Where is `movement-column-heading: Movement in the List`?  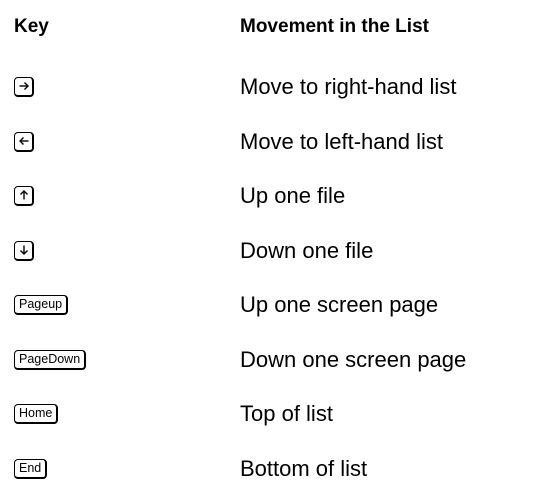 movement-column-heading: Movement in the List is located at coordinates (334, 27).